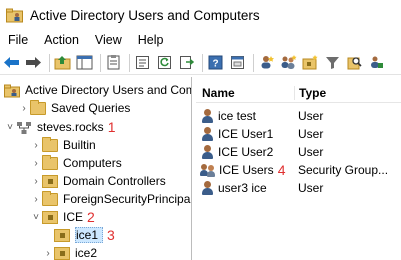  Describe the element at coordinates (164, 62) in the screenshot. I see `refresh-icon` at that location.